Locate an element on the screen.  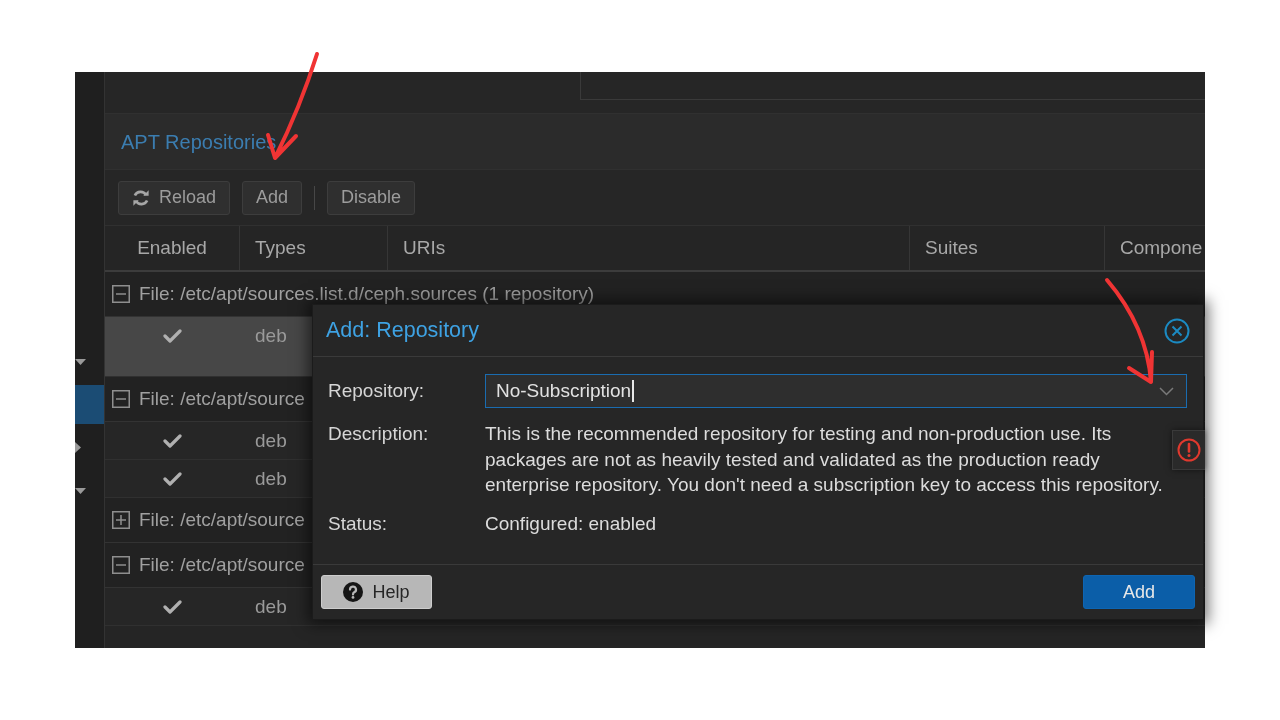
column-header: Suites is located at coordinates (1007, 248).